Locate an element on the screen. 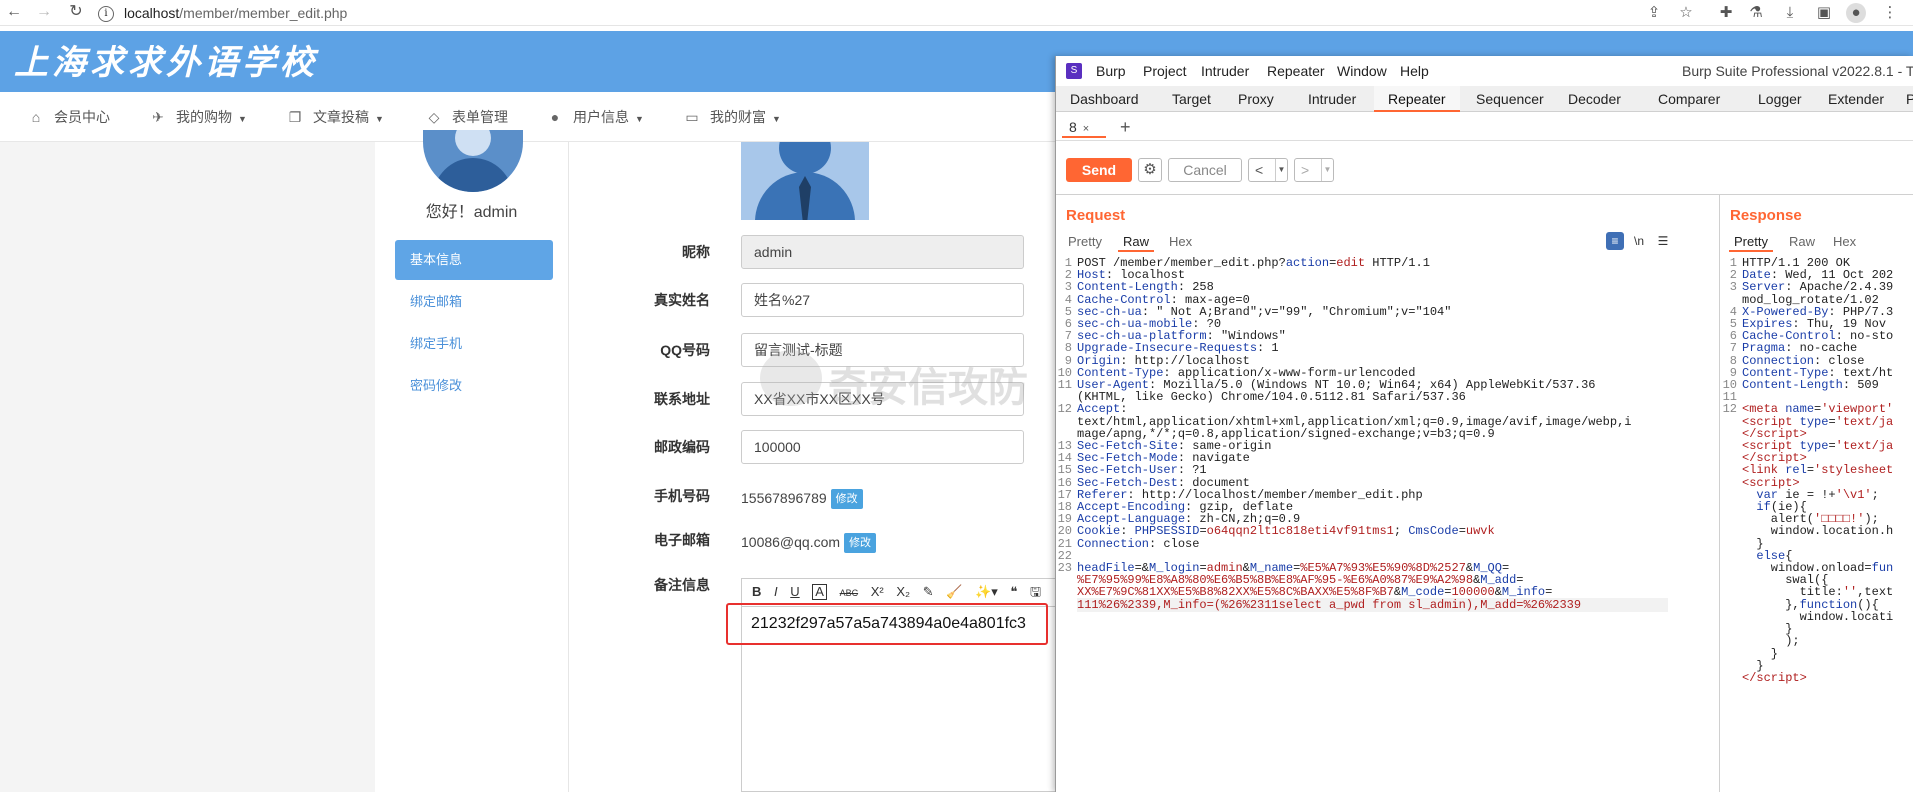 The image size is (1913, 792). nav-user-info: ● 用户信息 ▼ is located at coordinates (594, 117).